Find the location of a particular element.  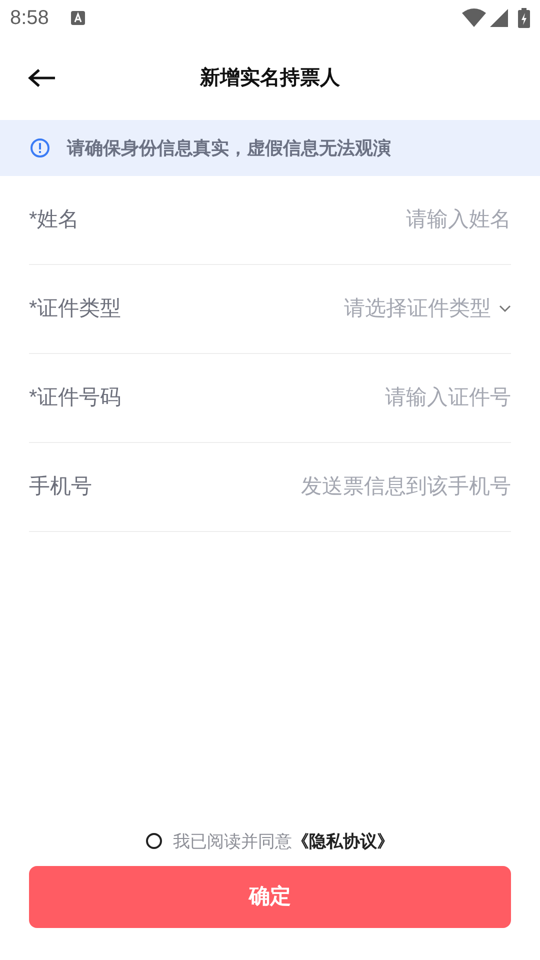

back-arrow-icon is located at coordinates (42, 78).